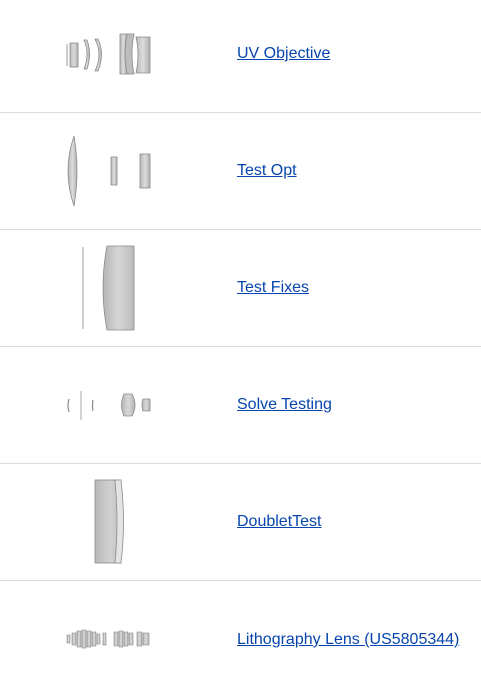 The width and height of the screenshot is (481, 697). I want to click on lens-link-test-opt: Test Opt, so click(267, 171).